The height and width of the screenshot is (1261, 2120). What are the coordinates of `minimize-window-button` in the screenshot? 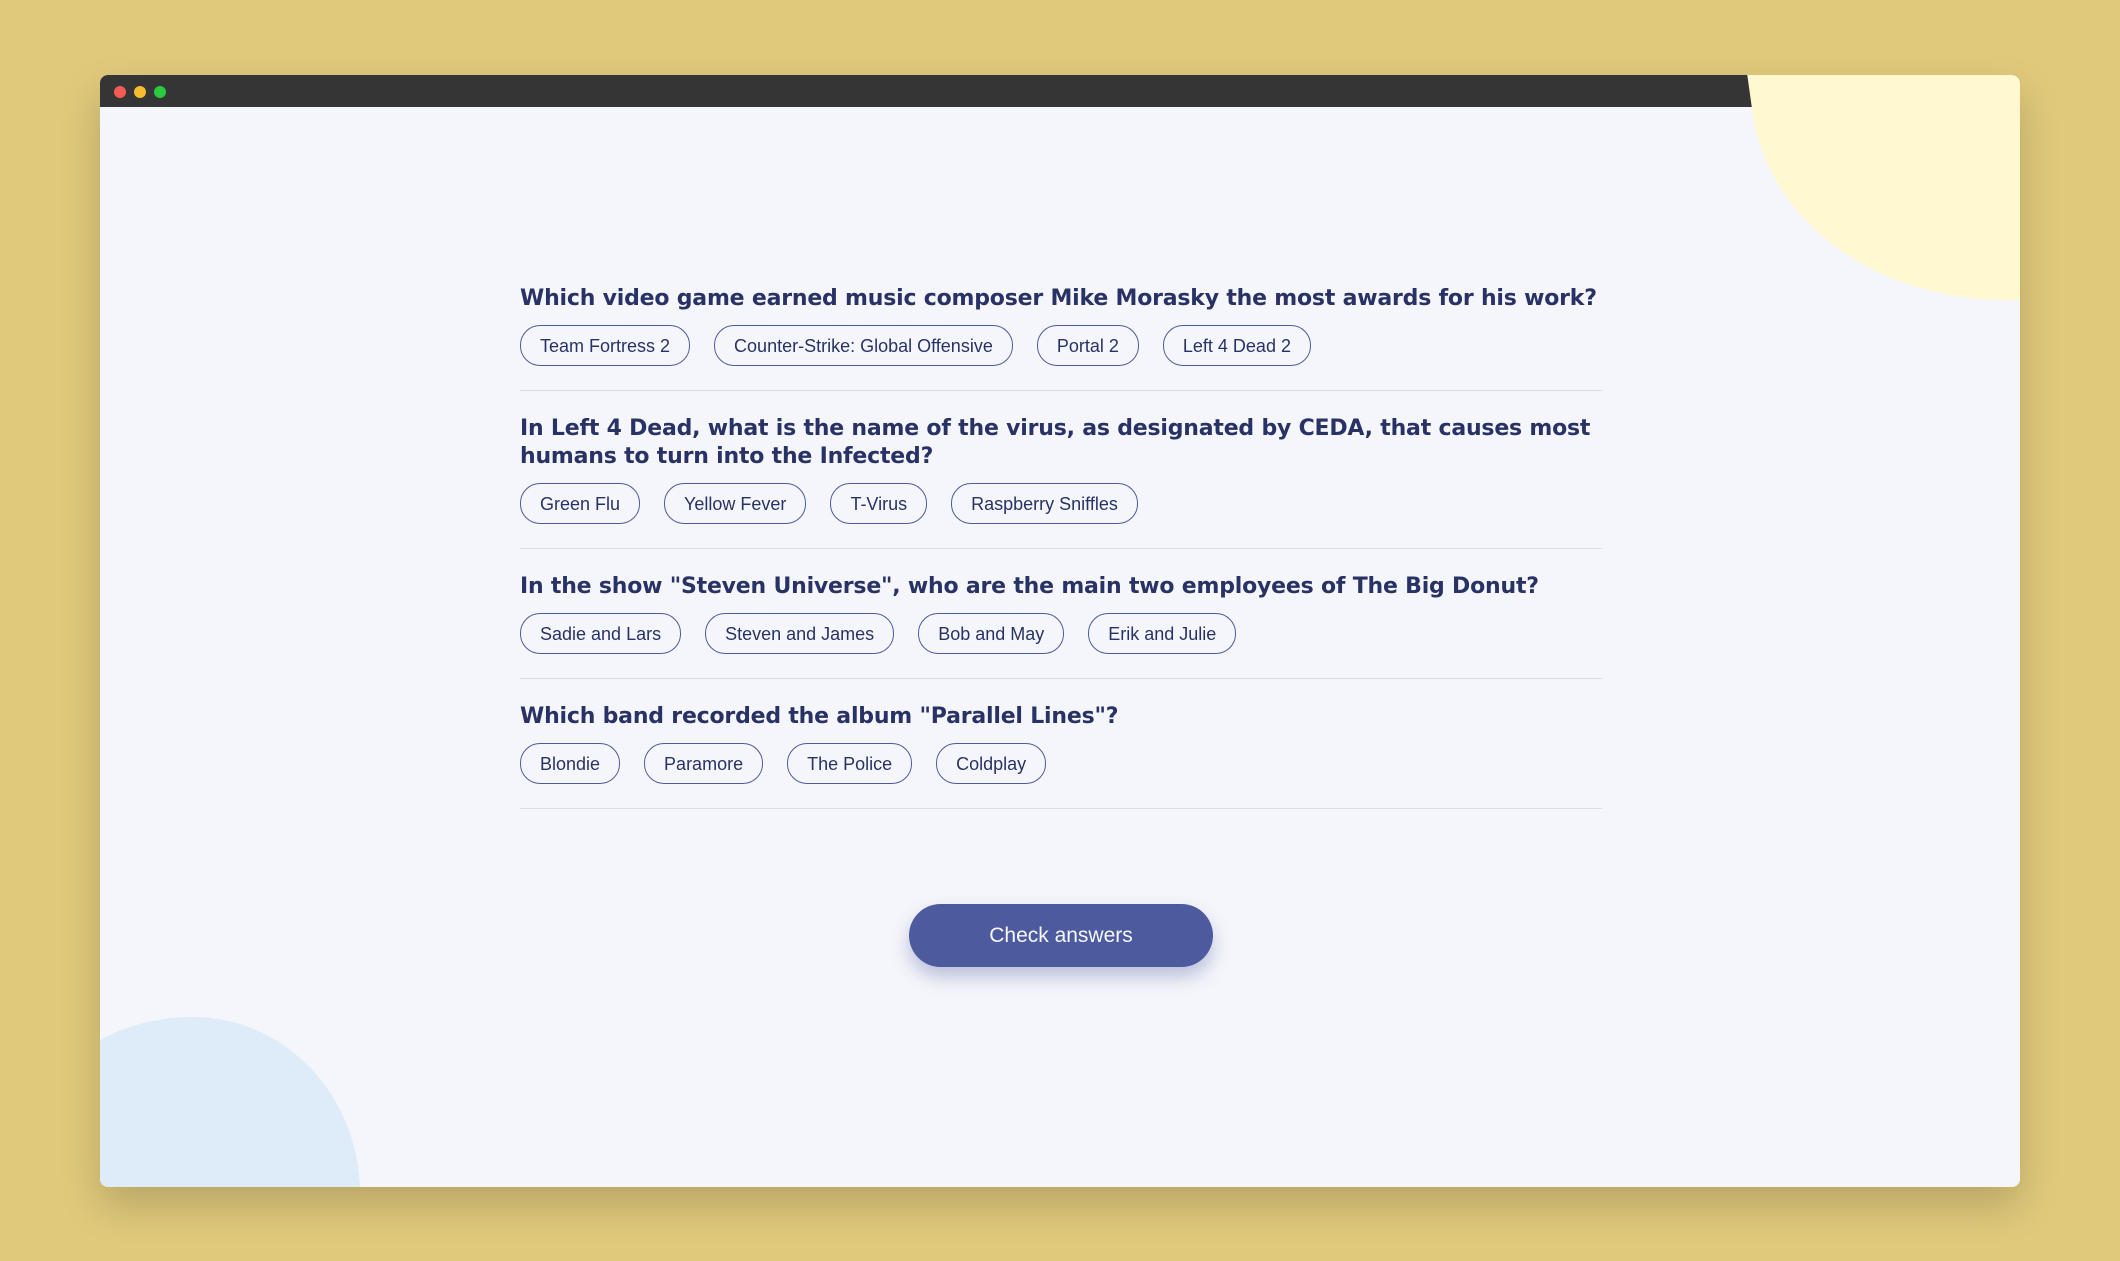 It's located at (140, 92).